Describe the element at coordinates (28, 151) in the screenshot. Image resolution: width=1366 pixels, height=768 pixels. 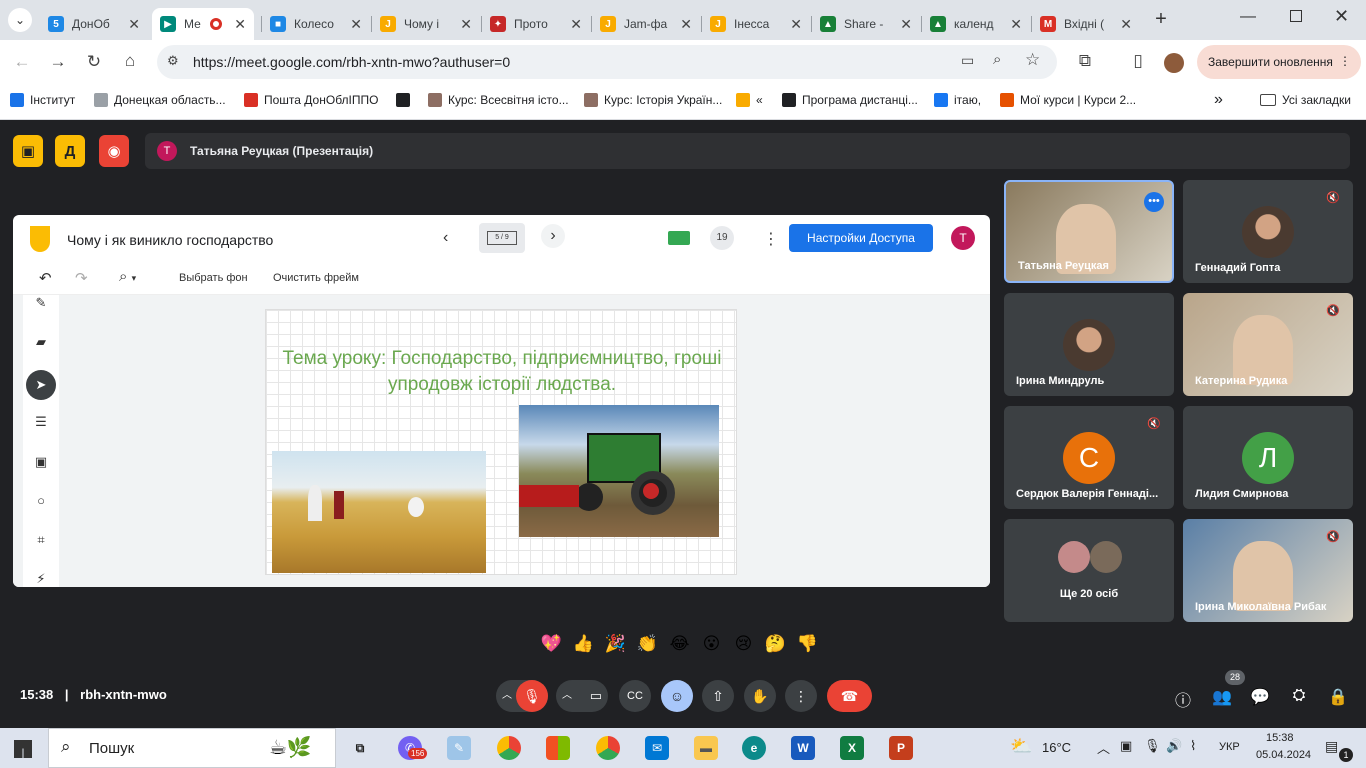
I see `stop-presenting-button: ▣` at that location.